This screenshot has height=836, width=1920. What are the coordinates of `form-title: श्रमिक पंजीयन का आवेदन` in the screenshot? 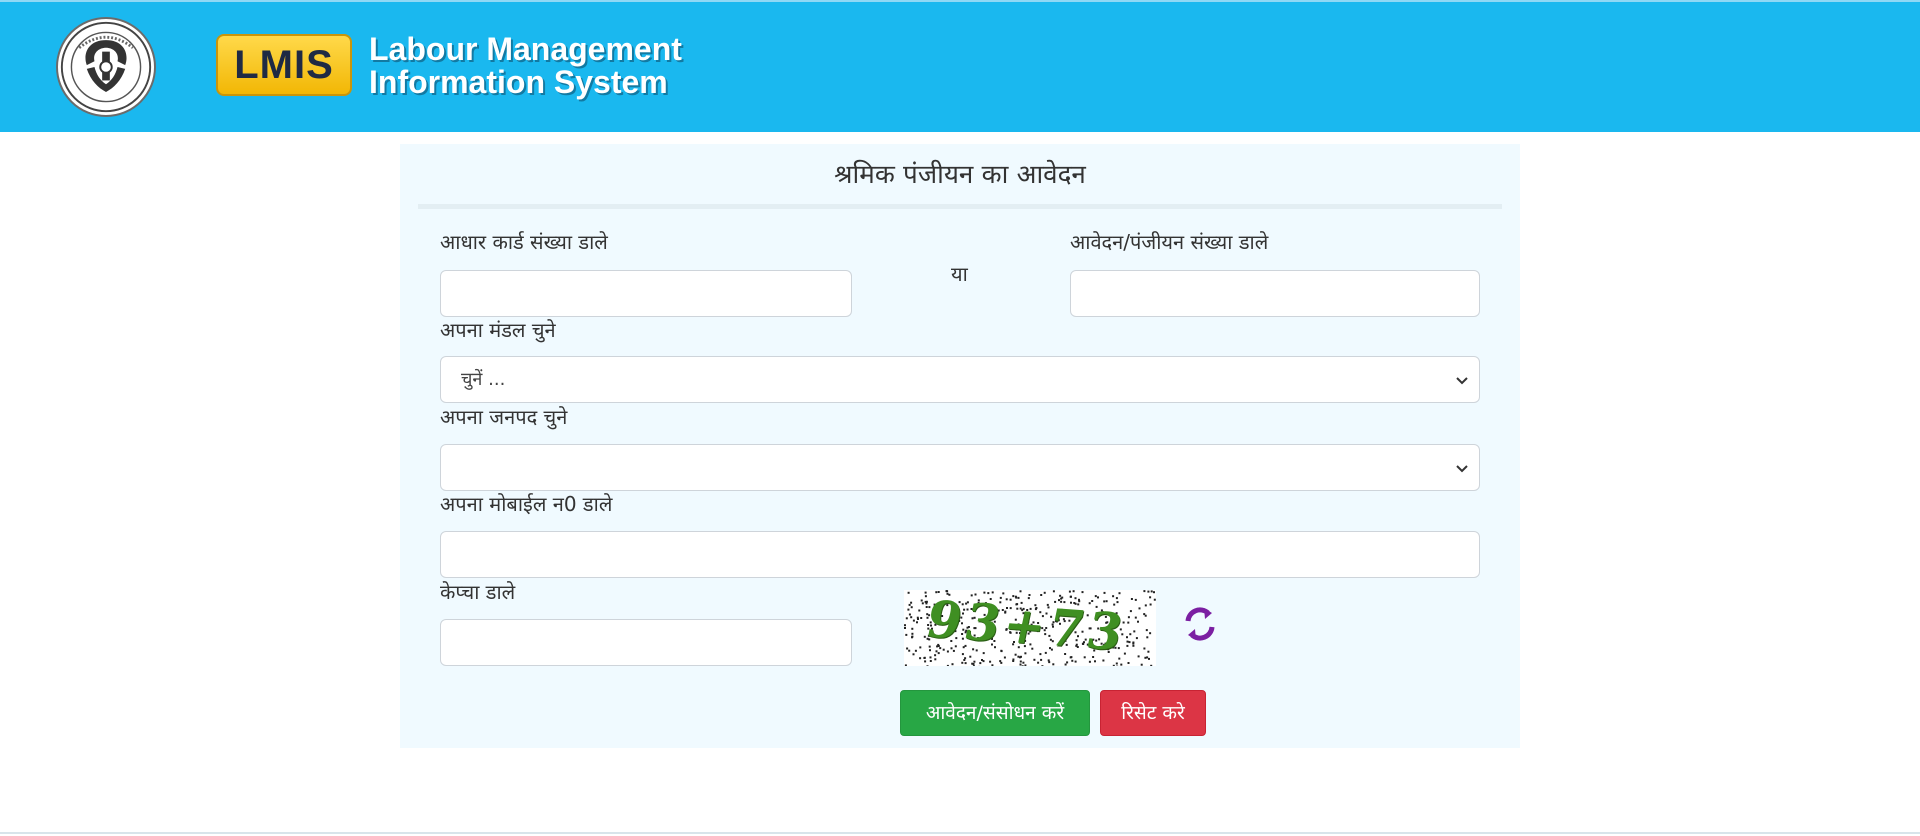 It's located at (960, 175).